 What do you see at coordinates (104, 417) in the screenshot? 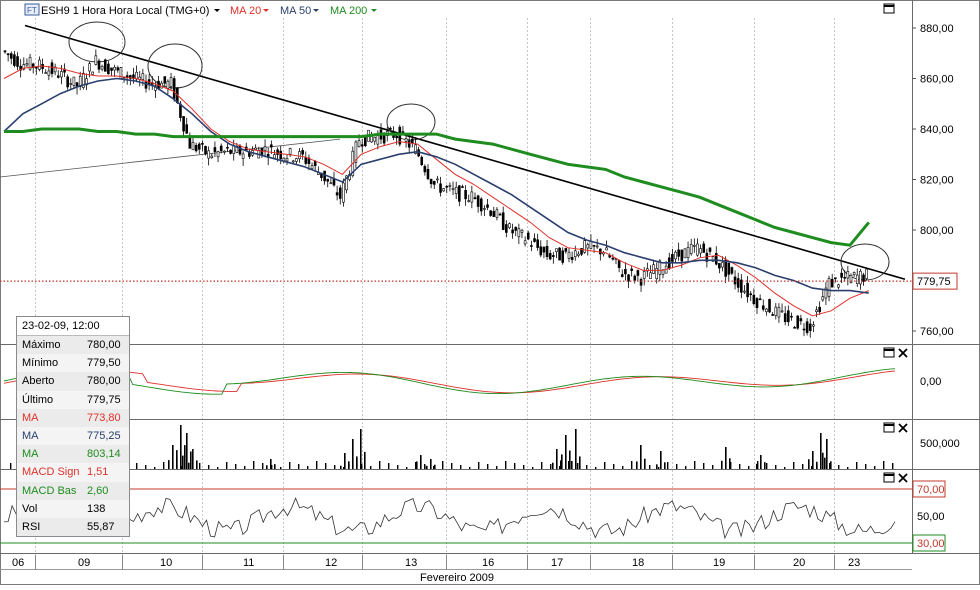
I see `info-value: 773,80` at bounding box center [104, 417].